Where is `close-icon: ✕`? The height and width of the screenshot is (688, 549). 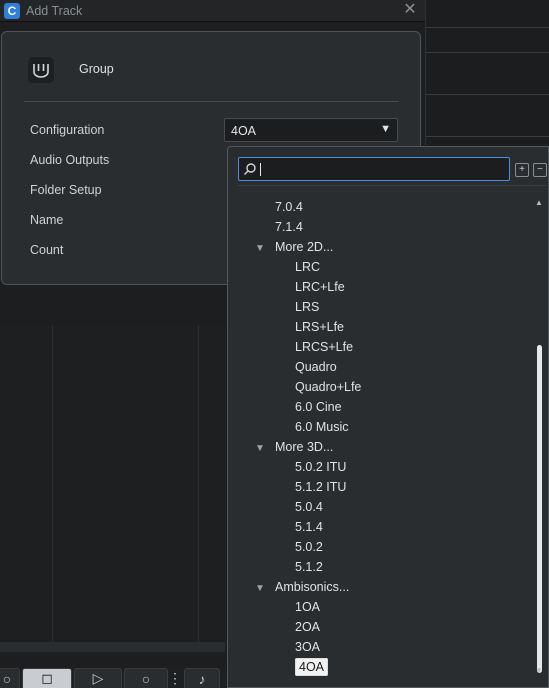 close-icon: ✕ is located at coordinates (410, 10).